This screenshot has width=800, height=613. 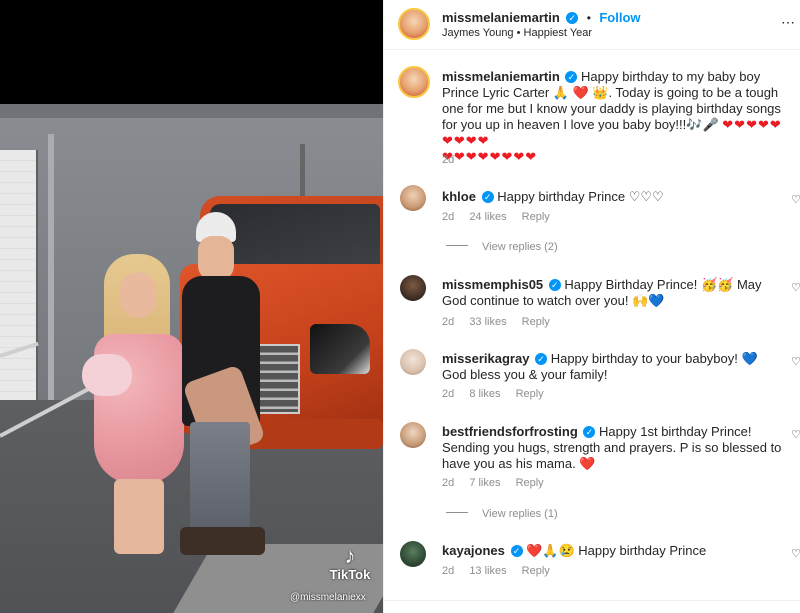 I want to click on commenter-username: kayajones, so click(x=473, y=550).